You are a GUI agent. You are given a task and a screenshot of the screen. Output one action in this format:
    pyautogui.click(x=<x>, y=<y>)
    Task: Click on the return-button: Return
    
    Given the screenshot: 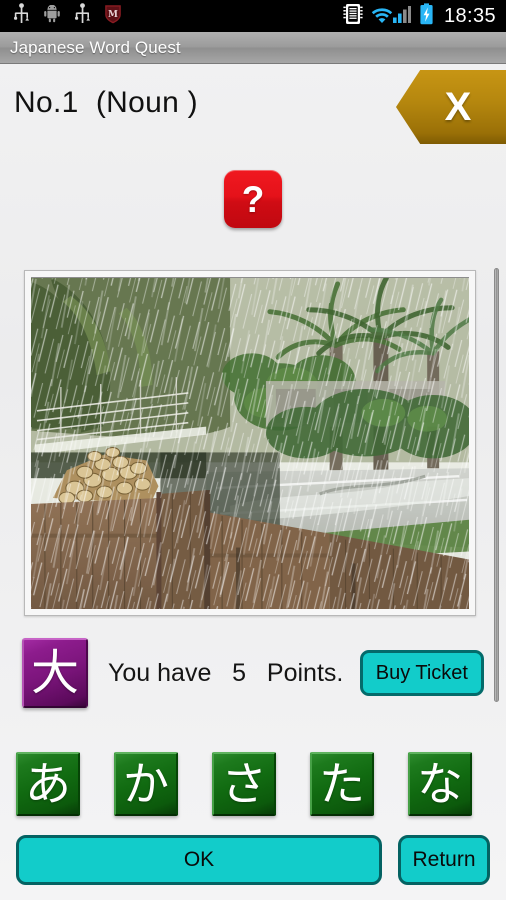 What is the action you would take?
    pyautogui.click(x=444, y=860)
    